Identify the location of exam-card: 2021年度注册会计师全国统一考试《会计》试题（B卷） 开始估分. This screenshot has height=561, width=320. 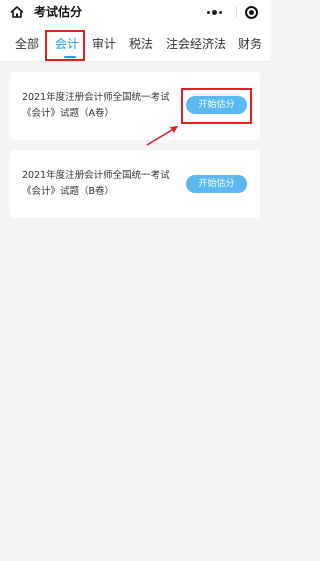
(135, 184).